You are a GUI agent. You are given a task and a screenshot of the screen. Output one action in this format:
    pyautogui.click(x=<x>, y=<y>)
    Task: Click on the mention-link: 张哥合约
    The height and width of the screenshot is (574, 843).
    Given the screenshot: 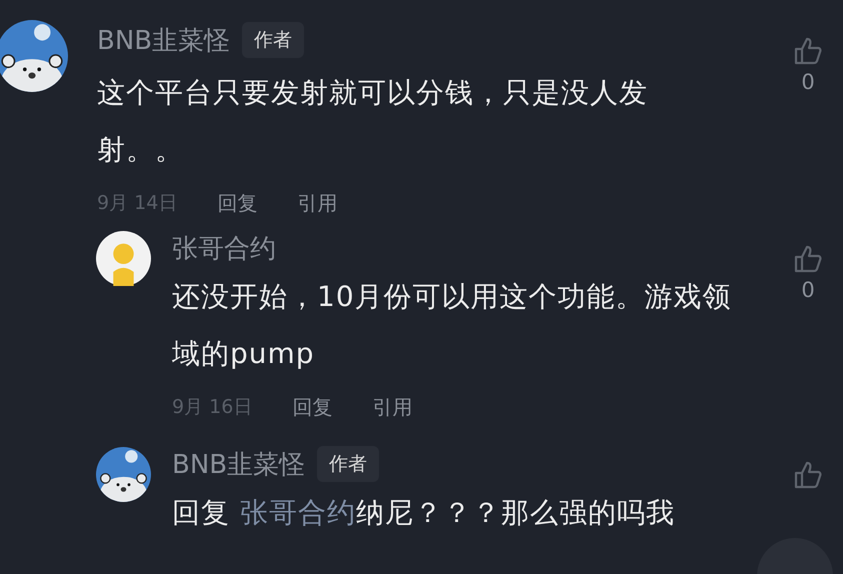 What is the action you would take?
    pyautogui.click(x=298, y=512)
    